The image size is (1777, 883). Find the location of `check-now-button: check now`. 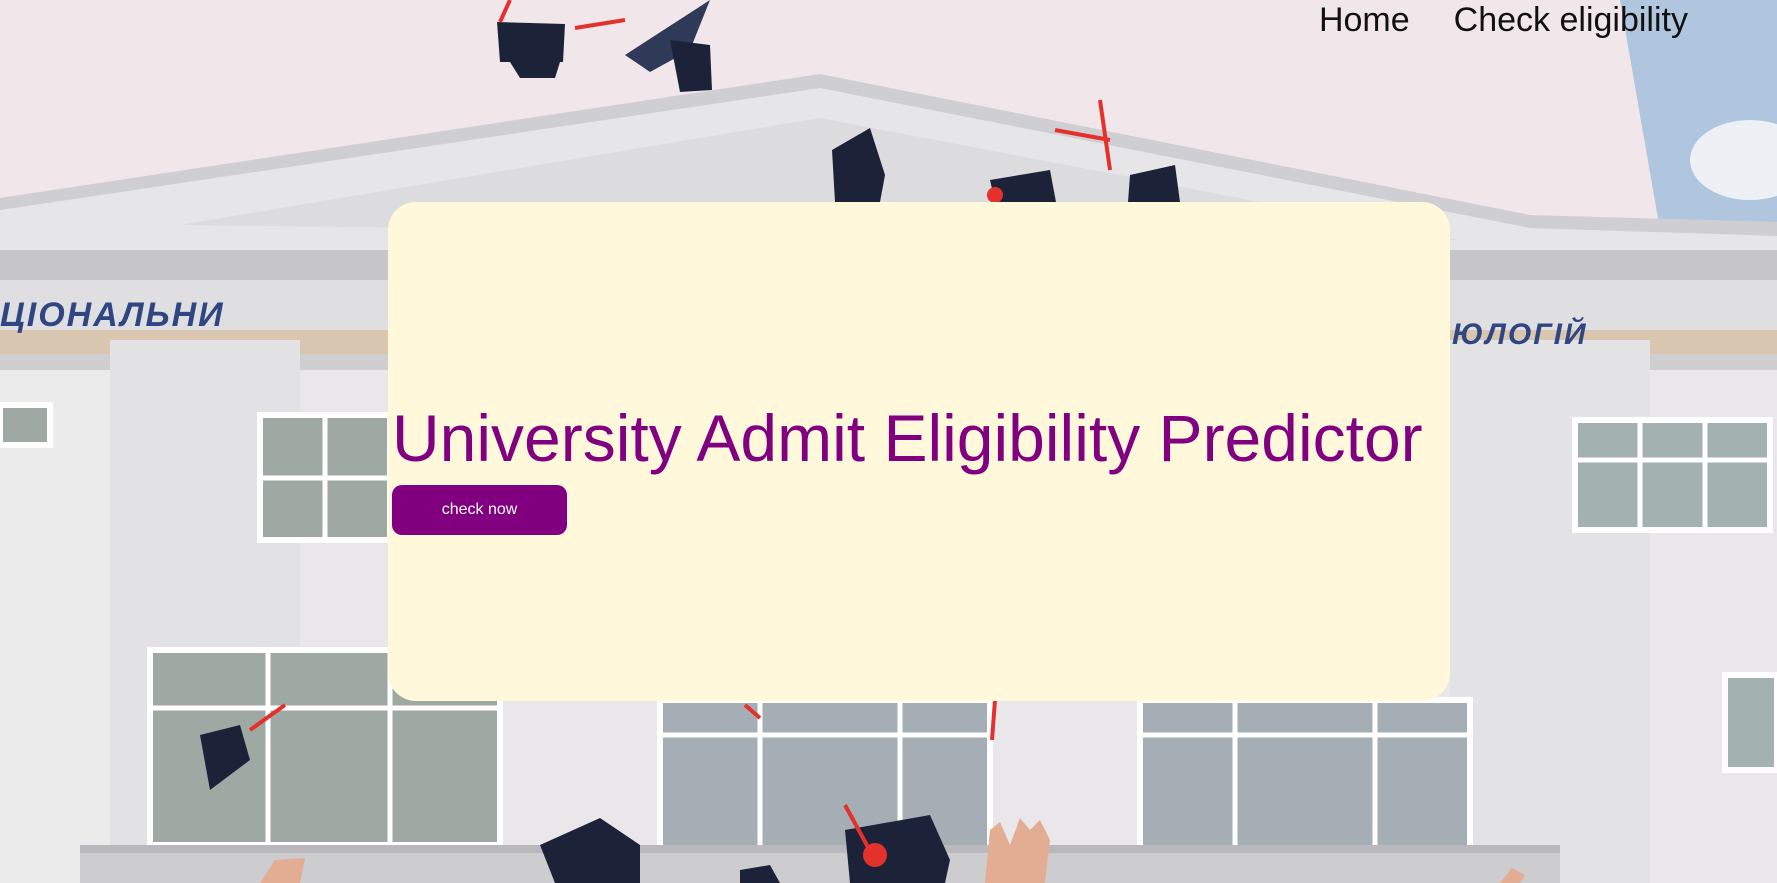

check-now-button: check now is located at coordinates (479, 510).